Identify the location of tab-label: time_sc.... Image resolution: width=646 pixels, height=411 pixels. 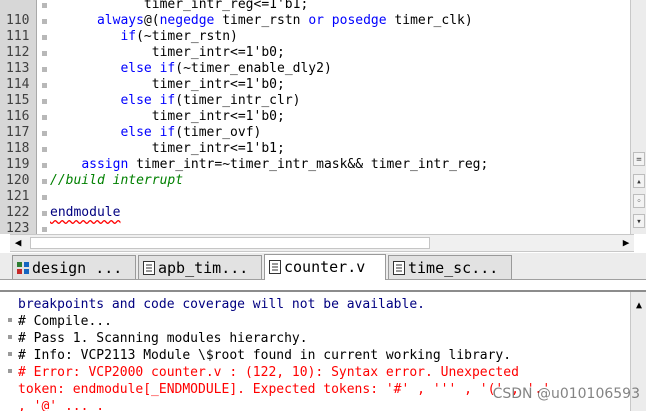
(453, 268).